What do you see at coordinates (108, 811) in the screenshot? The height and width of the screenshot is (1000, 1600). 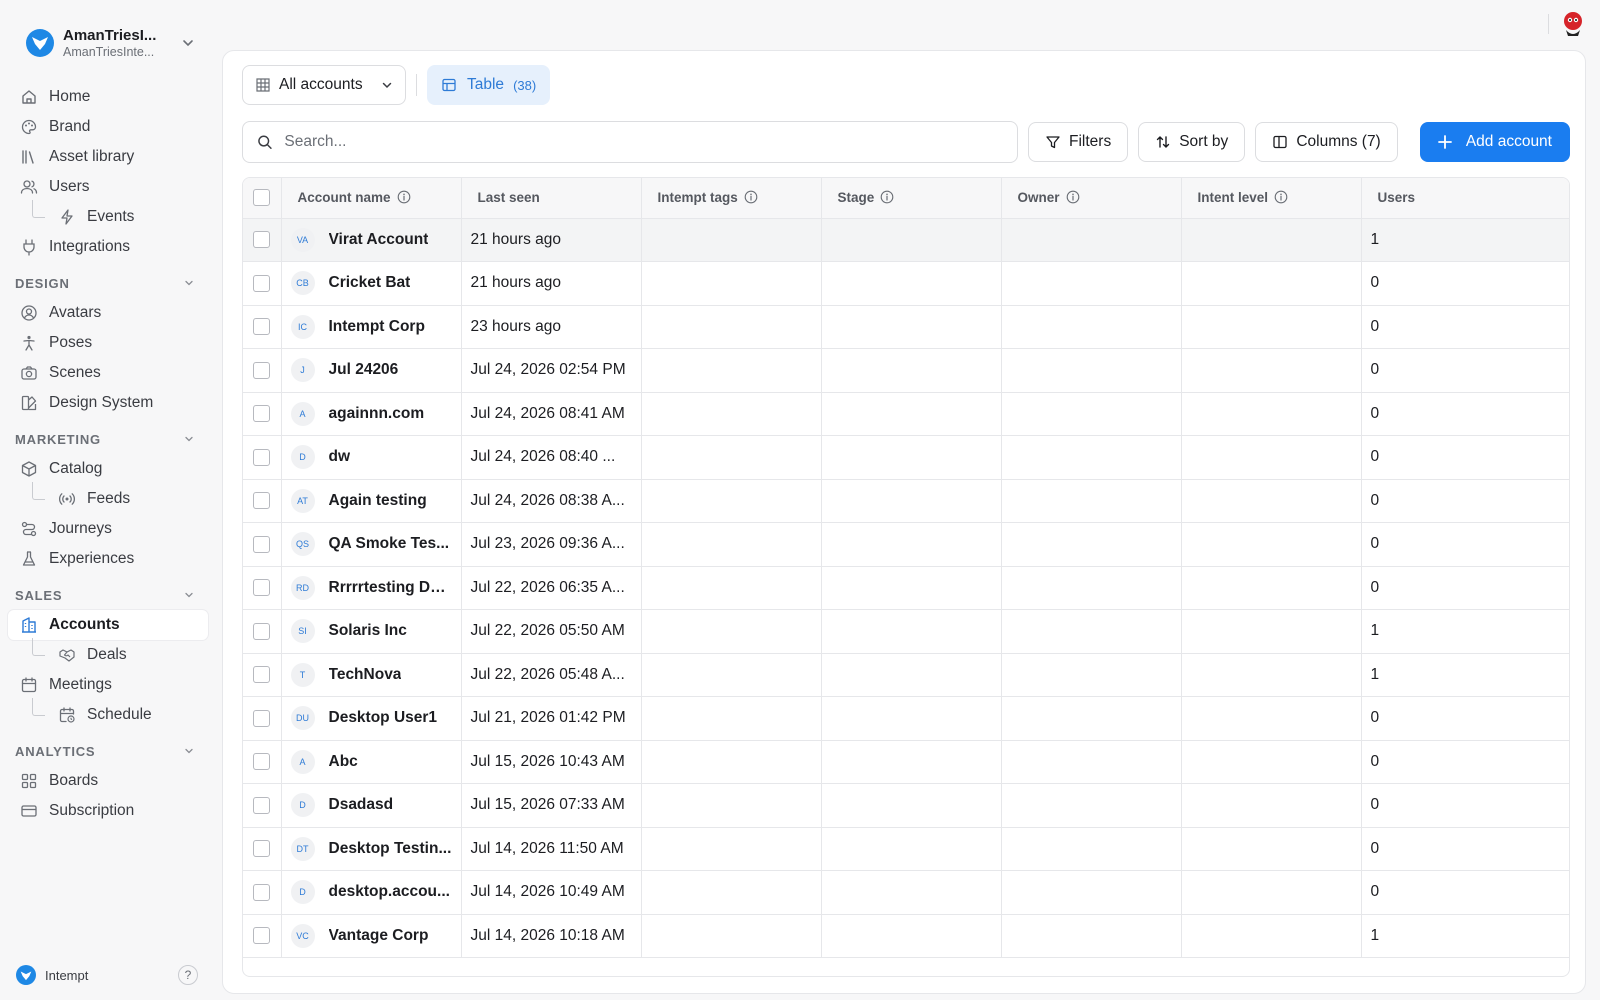 I see `sidebar-item-subscription: Subscription` at bounding box center [108, 811].